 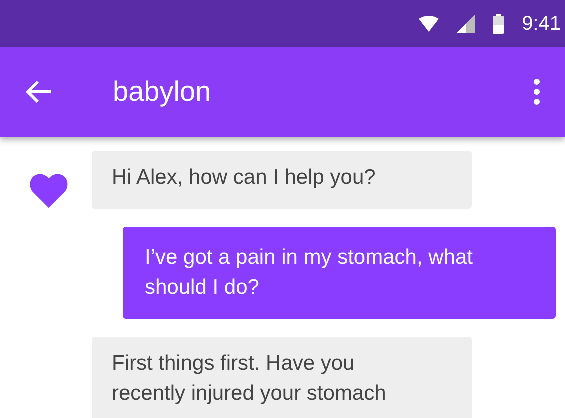 I want to click on app-title: babylon, so click(x=162, y=92).